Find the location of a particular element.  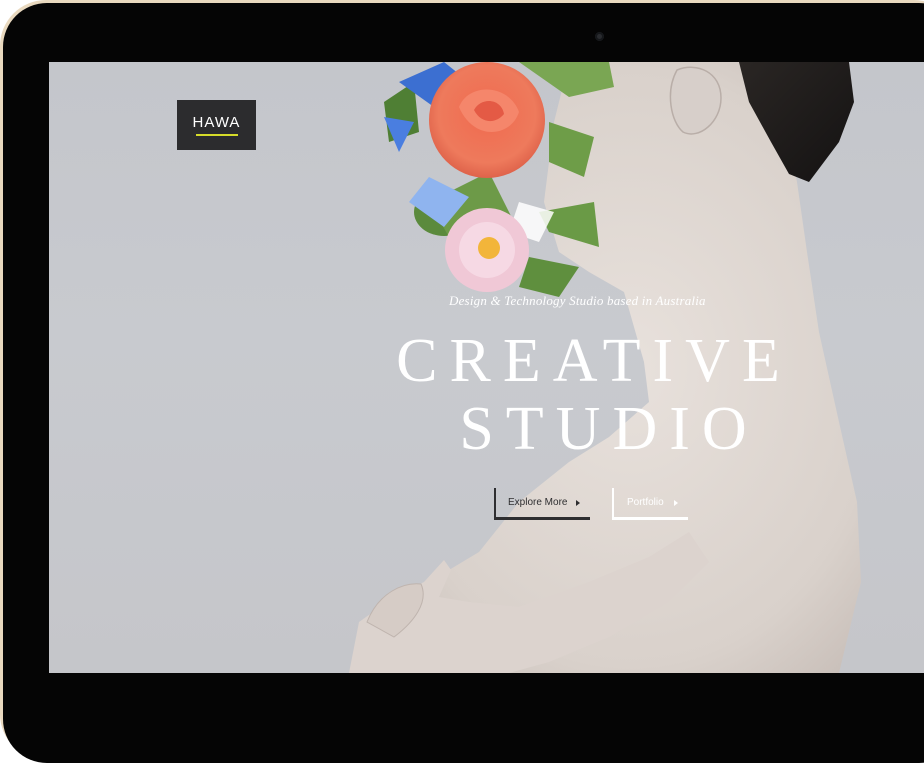

logo-underline is located at coordinates (216, 134).